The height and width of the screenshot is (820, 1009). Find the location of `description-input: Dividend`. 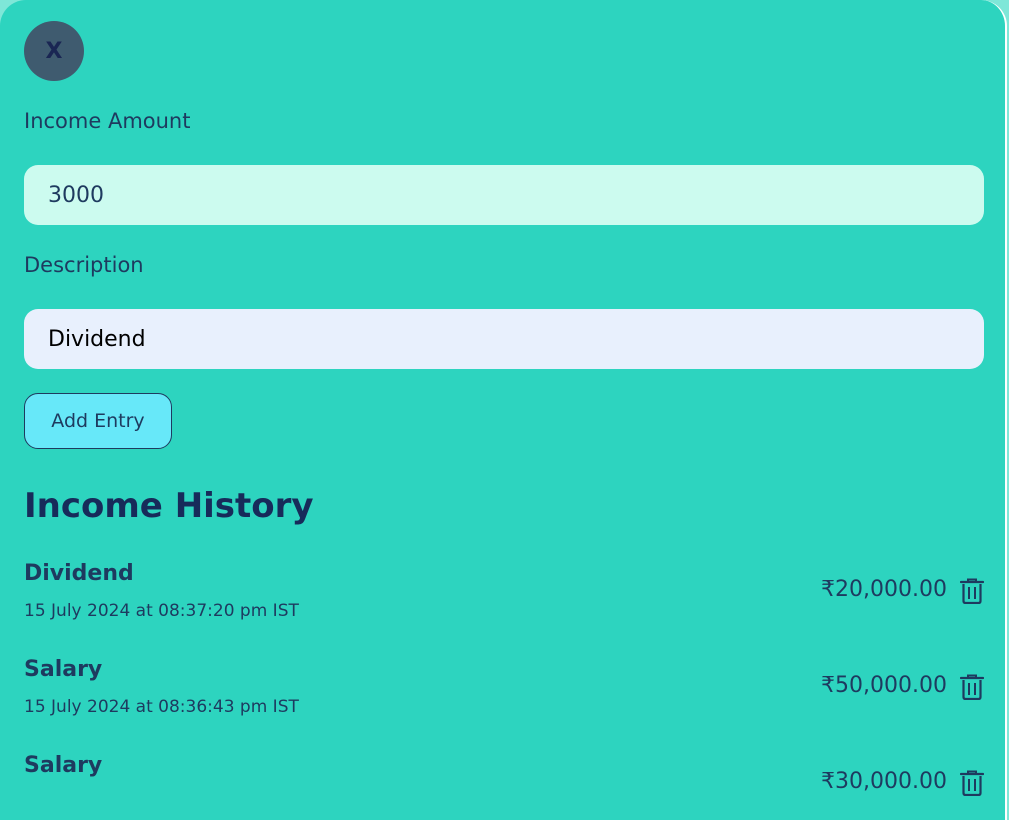

description-input: Dividend is located at coordinates (504, 339).